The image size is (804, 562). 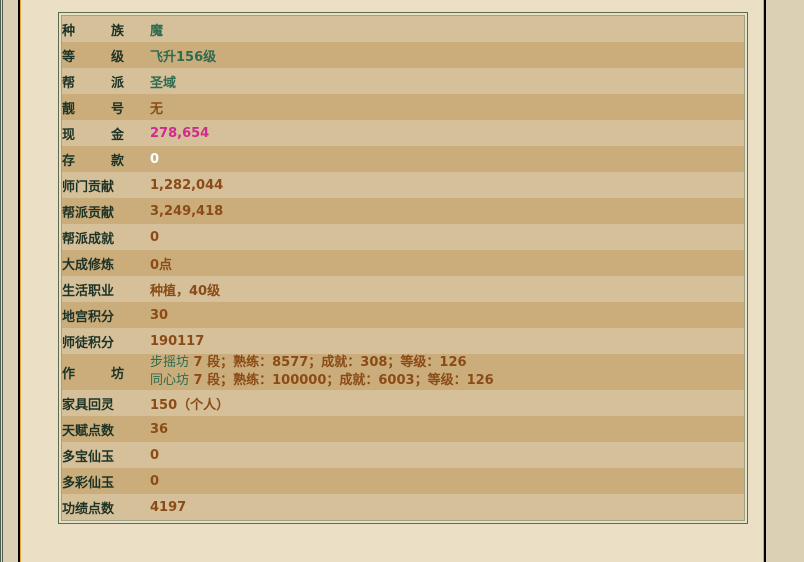 I want to click on stats-row-label: 天赋点数, so click(x=106, y=429).